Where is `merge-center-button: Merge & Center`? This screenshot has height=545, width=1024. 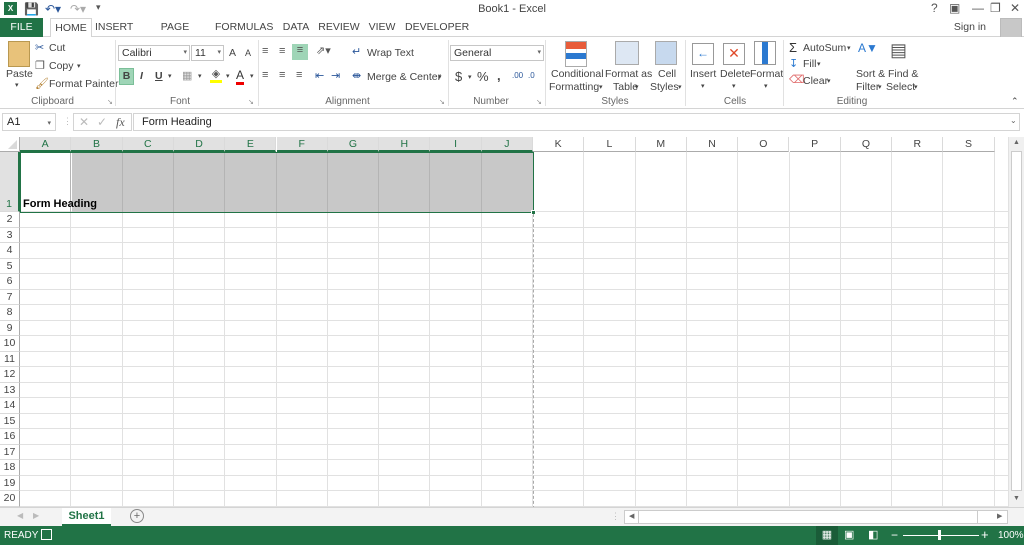
merge-center-button: Merge & Center is located at coordinates (404, 77).